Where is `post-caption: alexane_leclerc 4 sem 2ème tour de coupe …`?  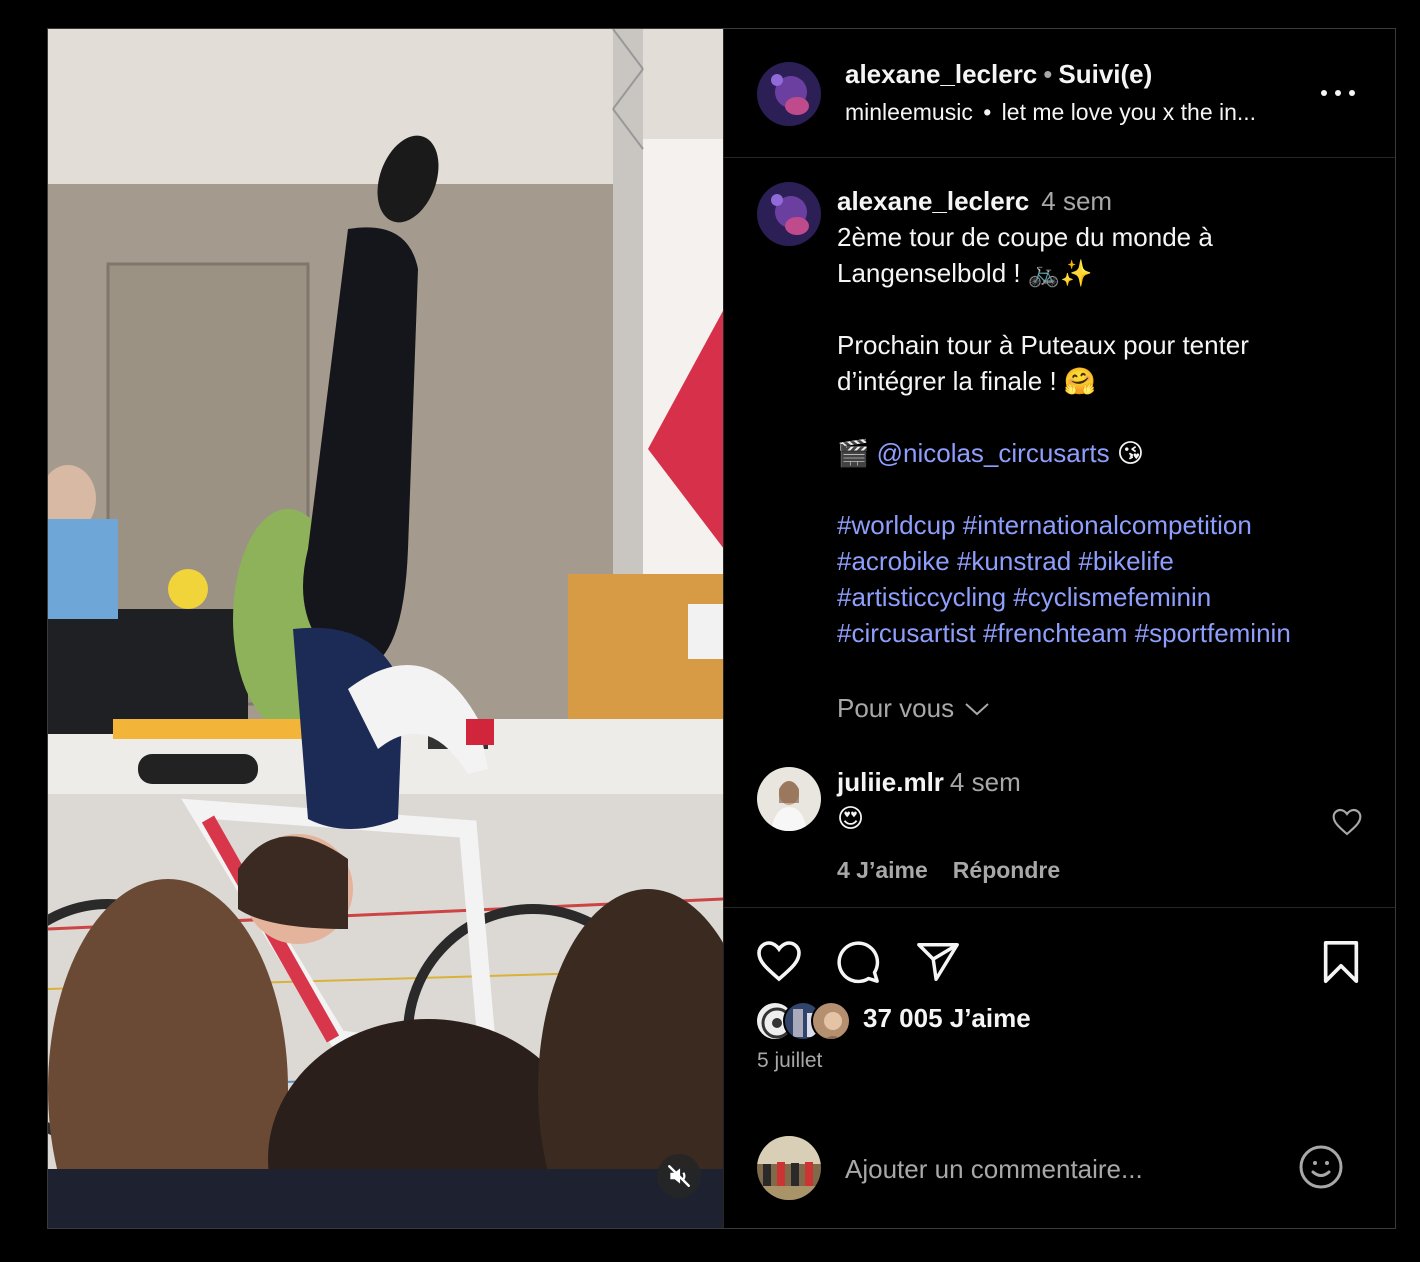 post-caption: alexane_leclerc 4 sem 2ème tour de coupe … is located at coordinates (1107, 417).